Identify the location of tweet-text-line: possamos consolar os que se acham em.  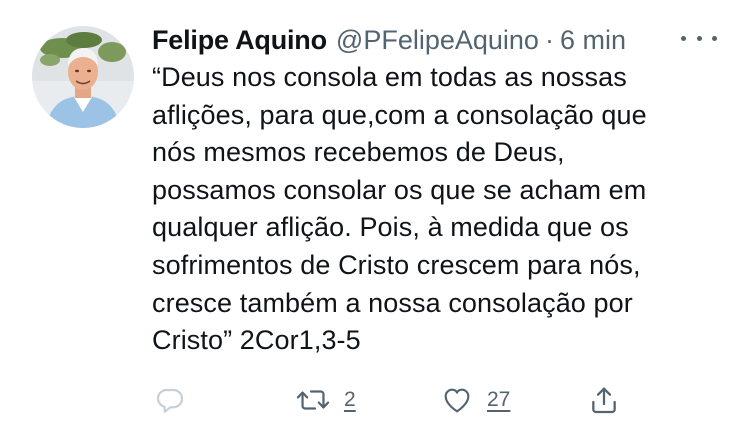
(399, 189).